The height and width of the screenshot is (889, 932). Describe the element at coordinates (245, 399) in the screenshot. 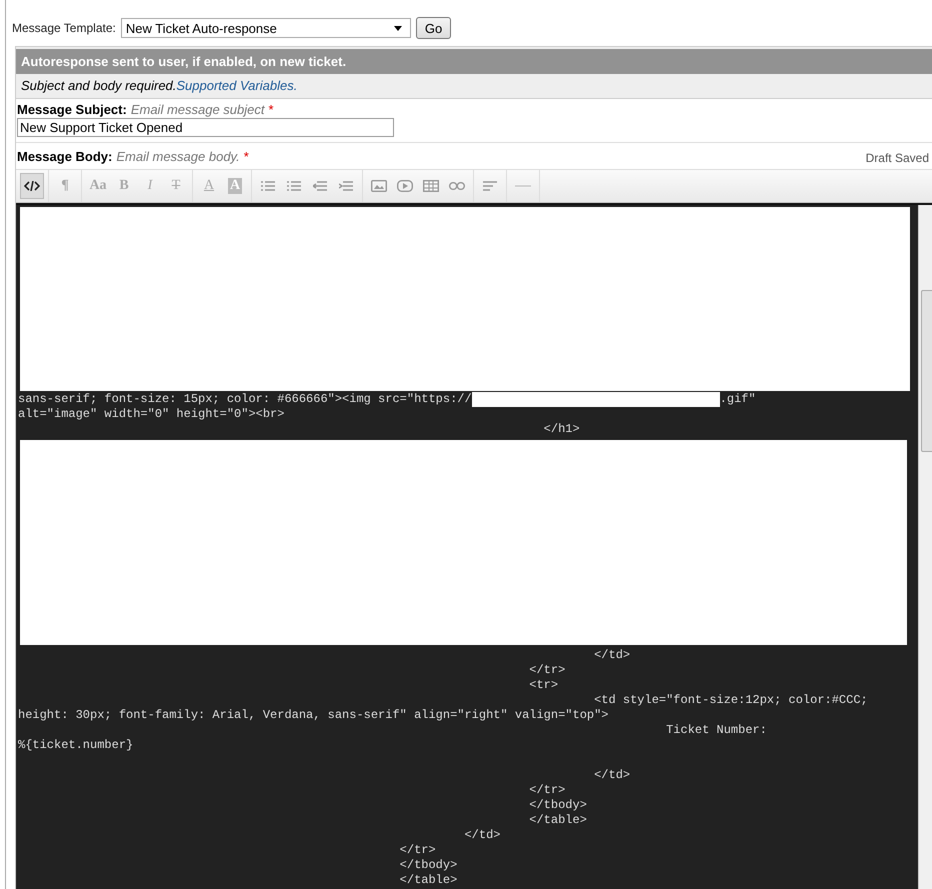

I see `code-line: sans-serif; font-size: 15px; color: #666666"><img src="https://` at that location.